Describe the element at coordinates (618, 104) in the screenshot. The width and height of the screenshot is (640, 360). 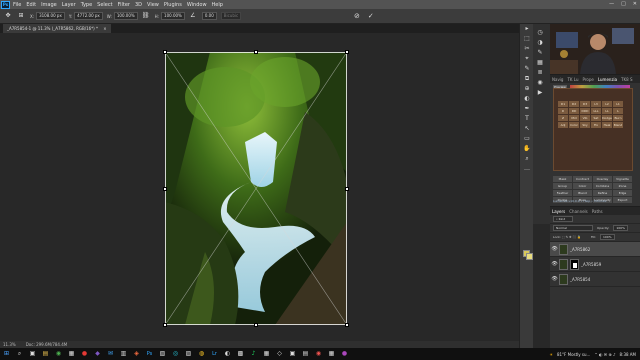
I see `lumenzia-cell: L1` at that location.